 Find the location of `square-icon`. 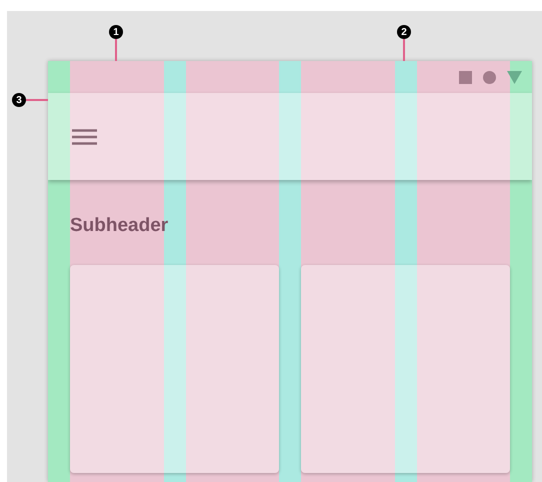

square-icon is located at coordinates (465, 77).